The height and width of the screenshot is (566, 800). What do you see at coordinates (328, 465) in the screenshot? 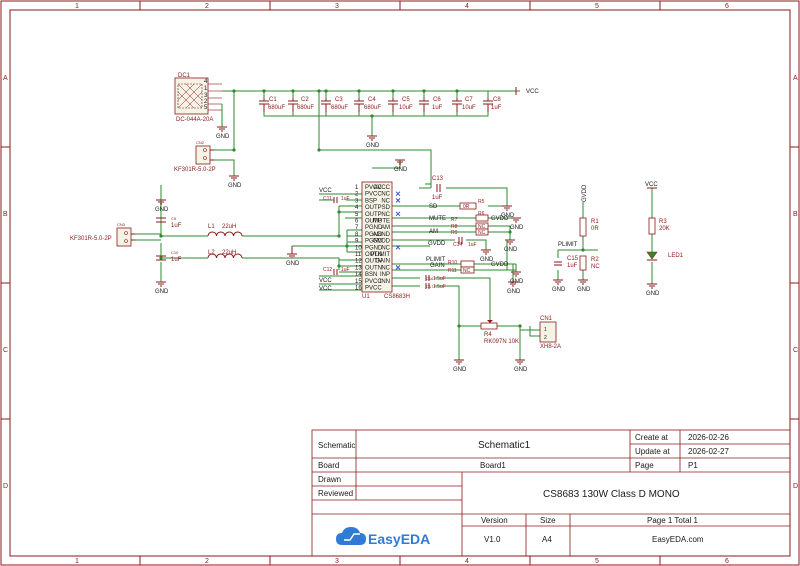
I see `tb-board-label: Board` at bounding box center [328, 465].